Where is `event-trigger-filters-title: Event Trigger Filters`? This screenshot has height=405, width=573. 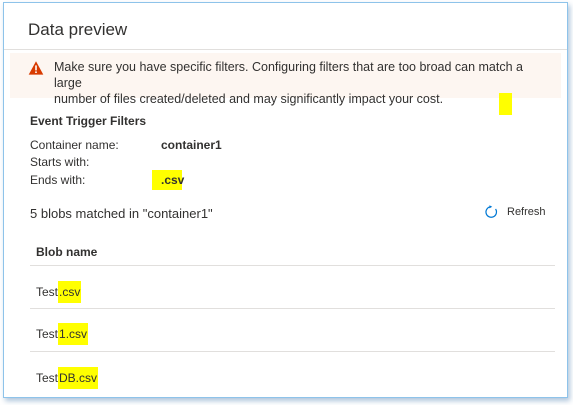
event-trigger-filters-title: Event Trigger Filters is located at coordinates (88, 121).